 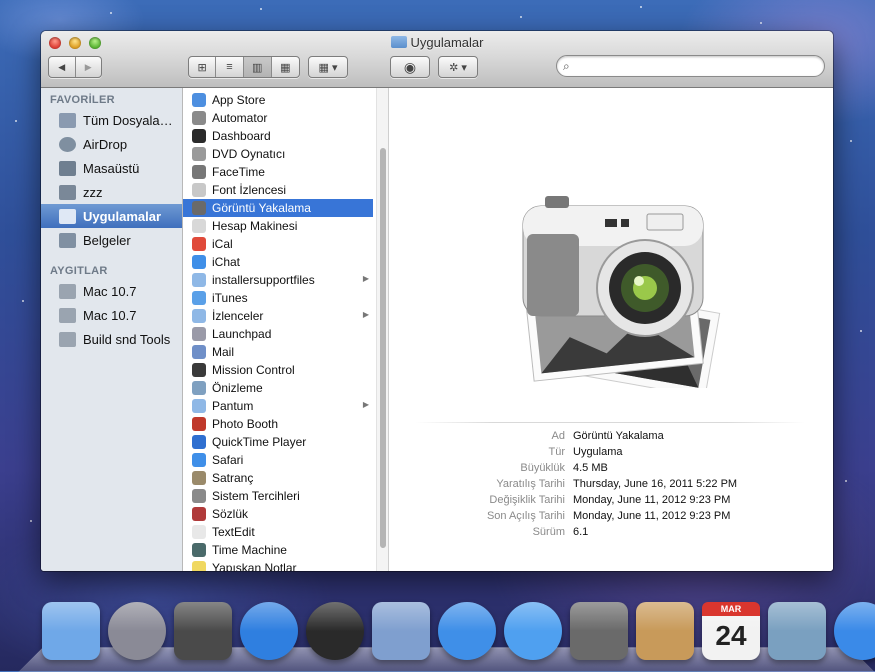 I want to click on cover-flow-button: ▦, so click(x=285, y=67).